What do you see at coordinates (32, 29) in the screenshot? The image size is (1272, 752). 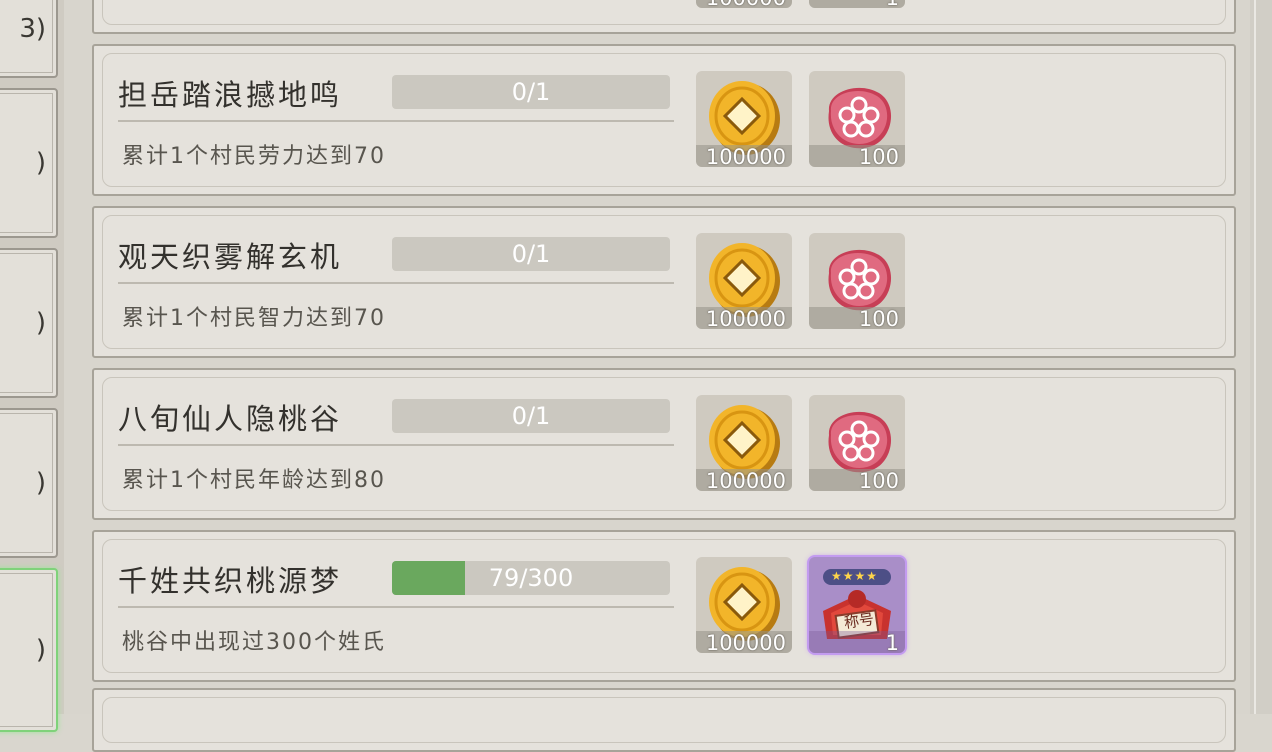 I see `category-tab-text: 3)` at bounding box center [32, 29].